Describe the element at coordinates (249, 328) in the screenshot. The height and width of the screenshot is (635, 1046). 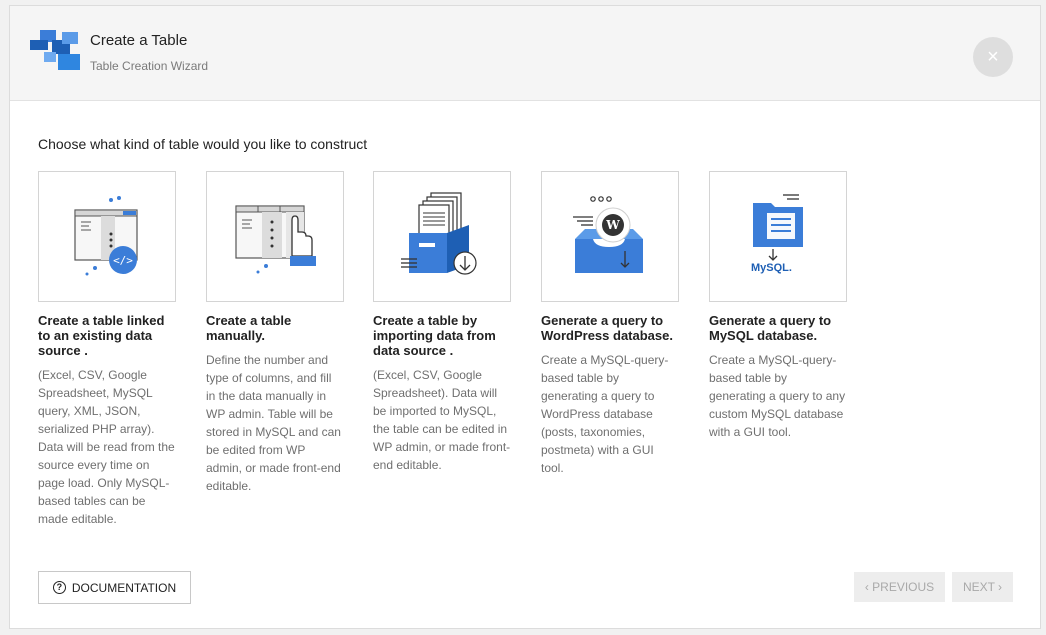
I see `card-title: Create a table manually.` at that location.